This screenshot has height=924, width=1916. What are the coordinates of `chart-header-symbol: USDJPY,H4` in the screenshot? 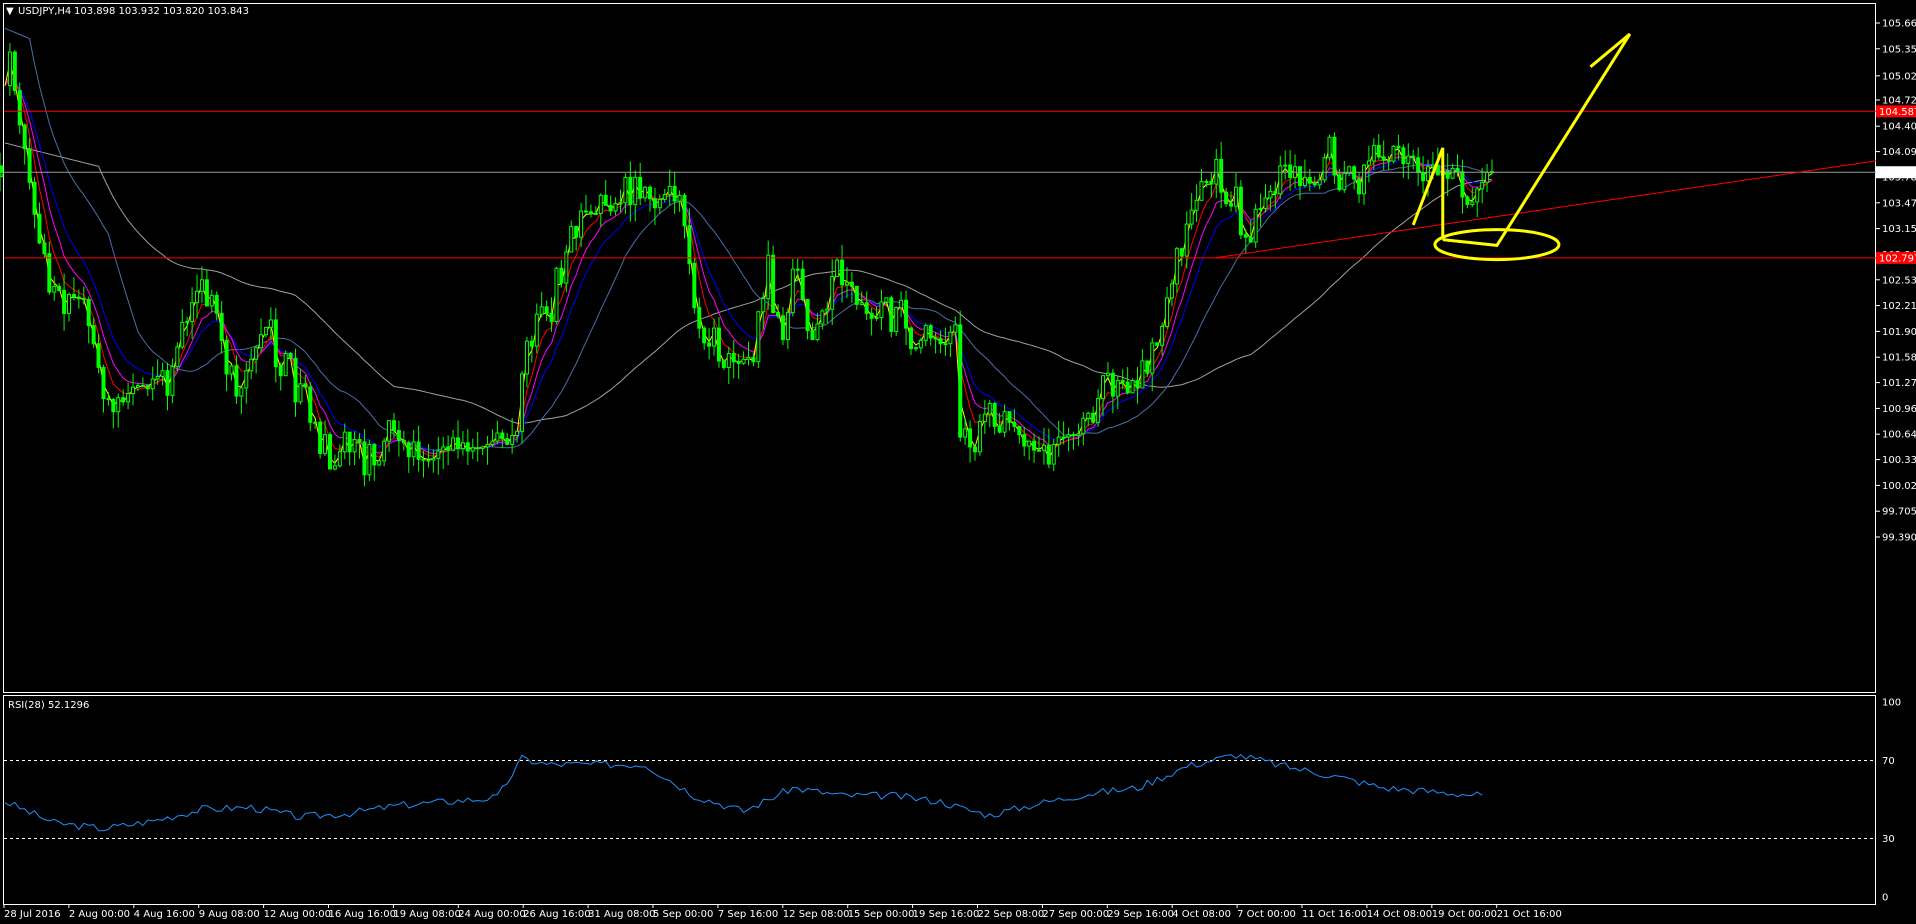 It's located at (44, 11).